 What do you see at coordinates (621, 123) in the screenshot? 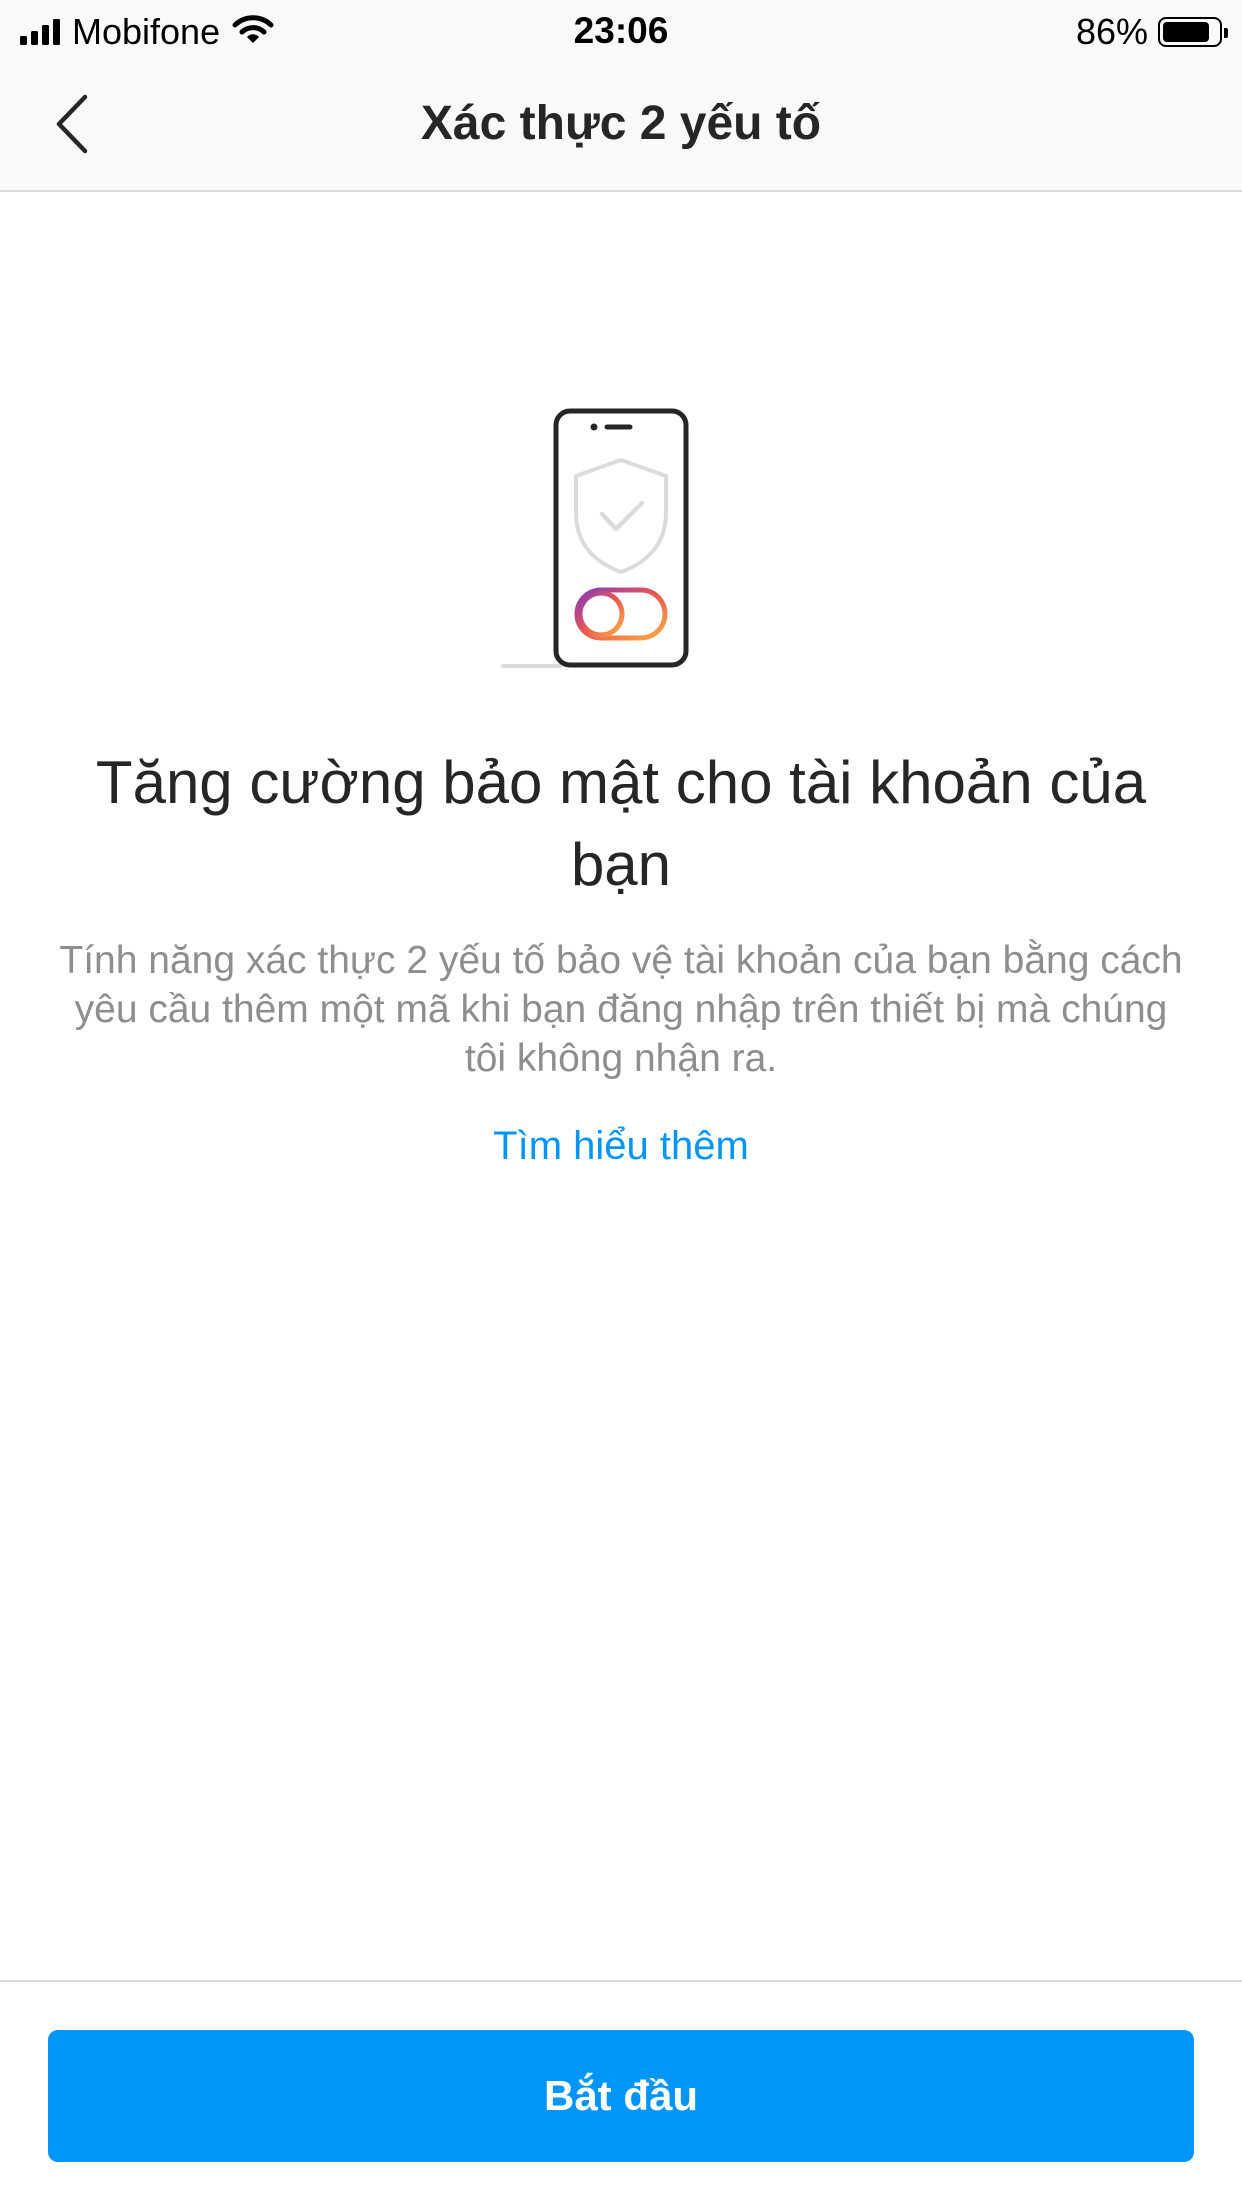
I see `page-title: Xác thực 2 yếu tố` at bounding box center [621, 123].